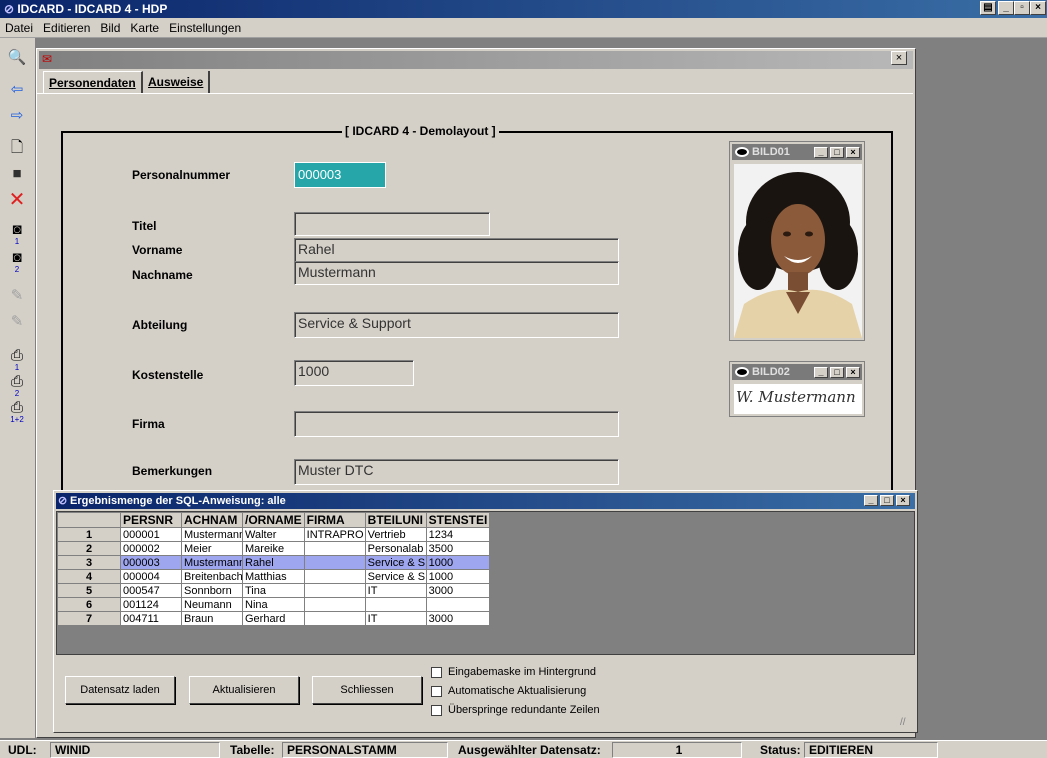  What do you see at coordinates (903, 500) in the screenshot?
I see `dialog-close-button: ×` at bounding box center [903, 500].